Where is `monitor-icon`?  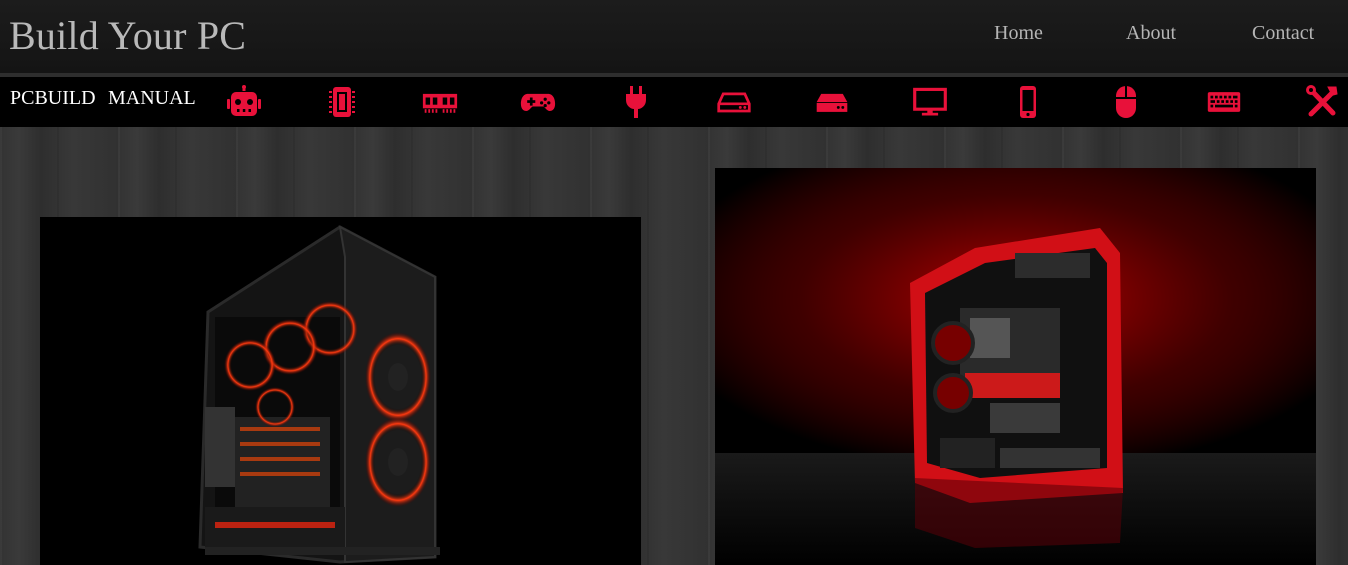
monitor-icon is located at coordinates (930, 102).